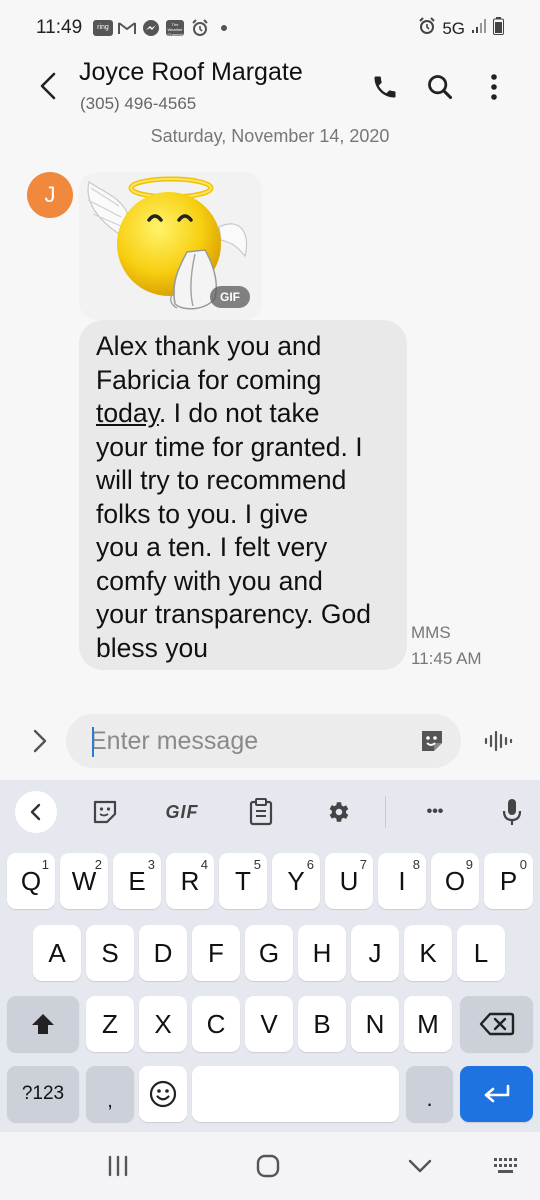 The image size is (540, 1200). I want to click on backspace-key, so click(496, 1024).